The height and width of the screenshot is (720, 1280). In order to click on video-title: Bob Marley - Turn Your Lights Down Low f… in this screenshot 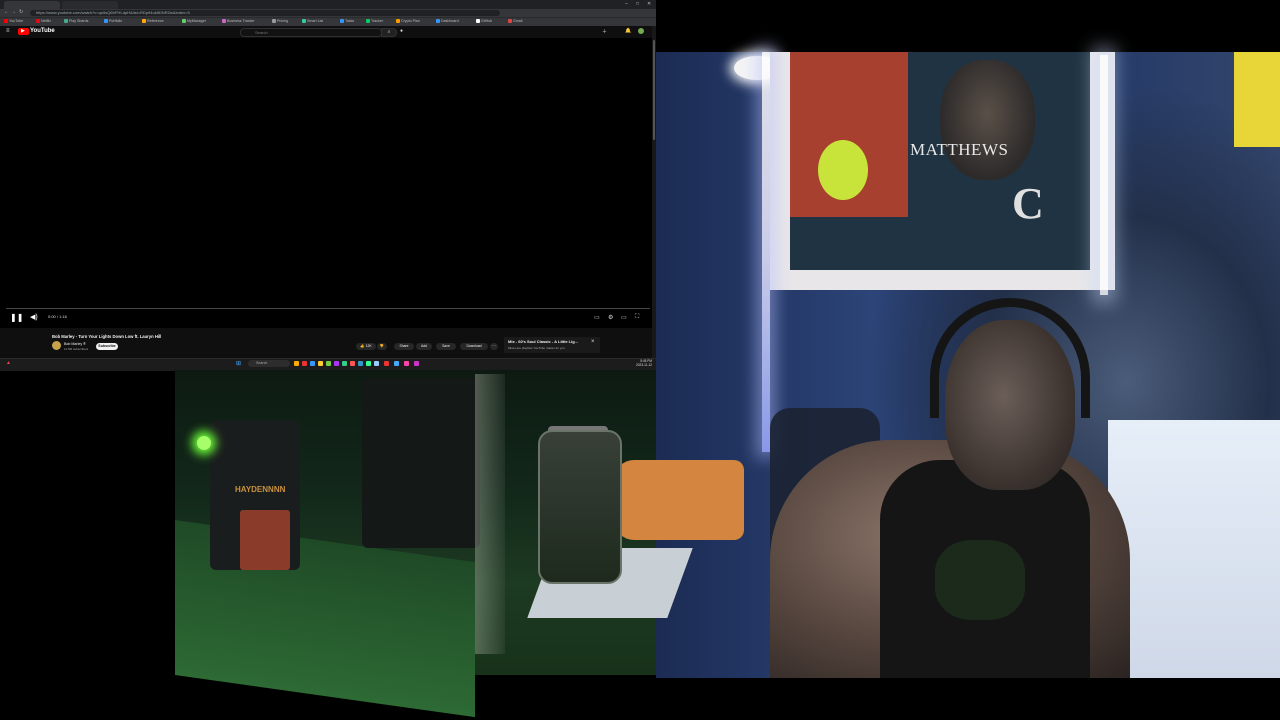, I will do `click(107, 336)`.